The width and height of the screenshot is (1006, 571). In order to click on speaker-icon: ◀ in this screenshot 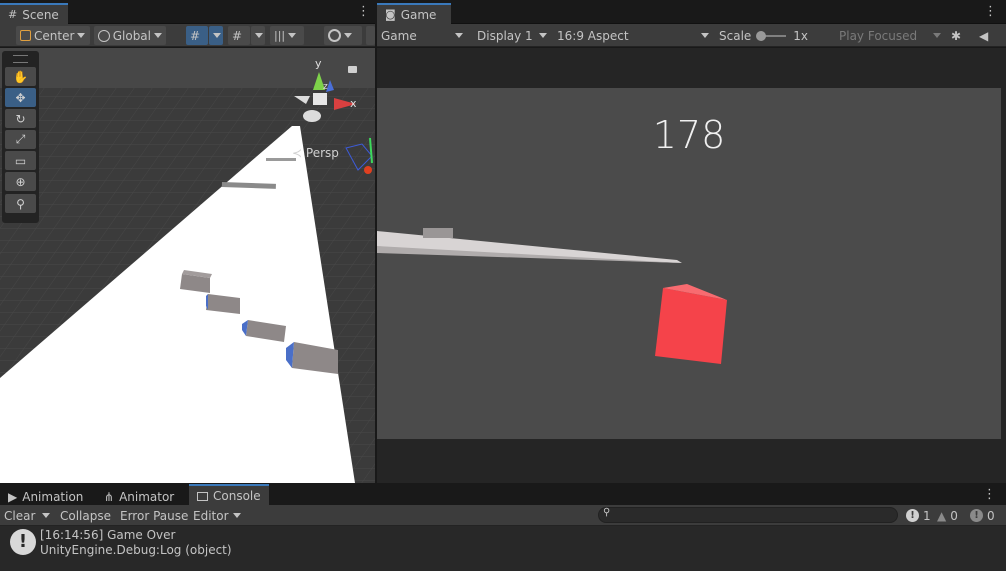, I will do `click(984, 35)`.